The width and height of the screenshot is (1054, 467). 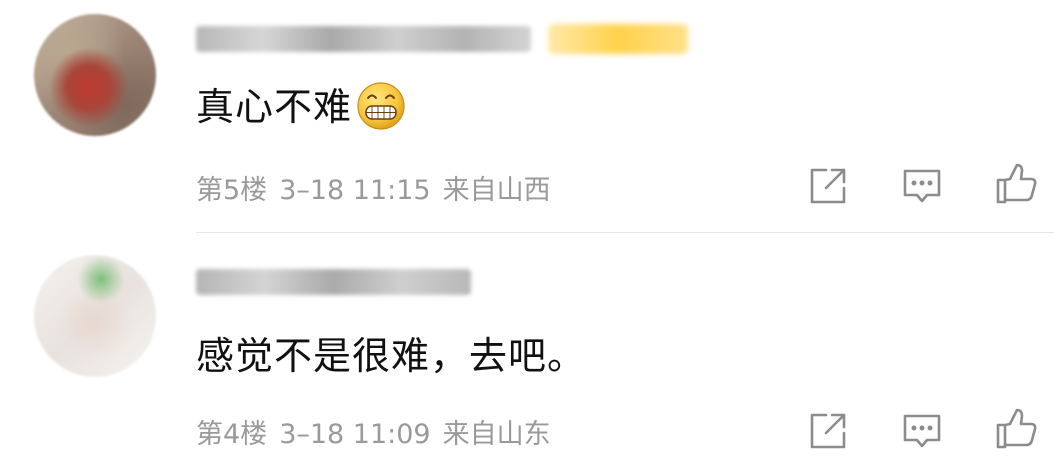 What do you see at coordinates (301, 105) in the screenshot?
I see `comment-text: 真心不难` at bounding box center [301, 105].